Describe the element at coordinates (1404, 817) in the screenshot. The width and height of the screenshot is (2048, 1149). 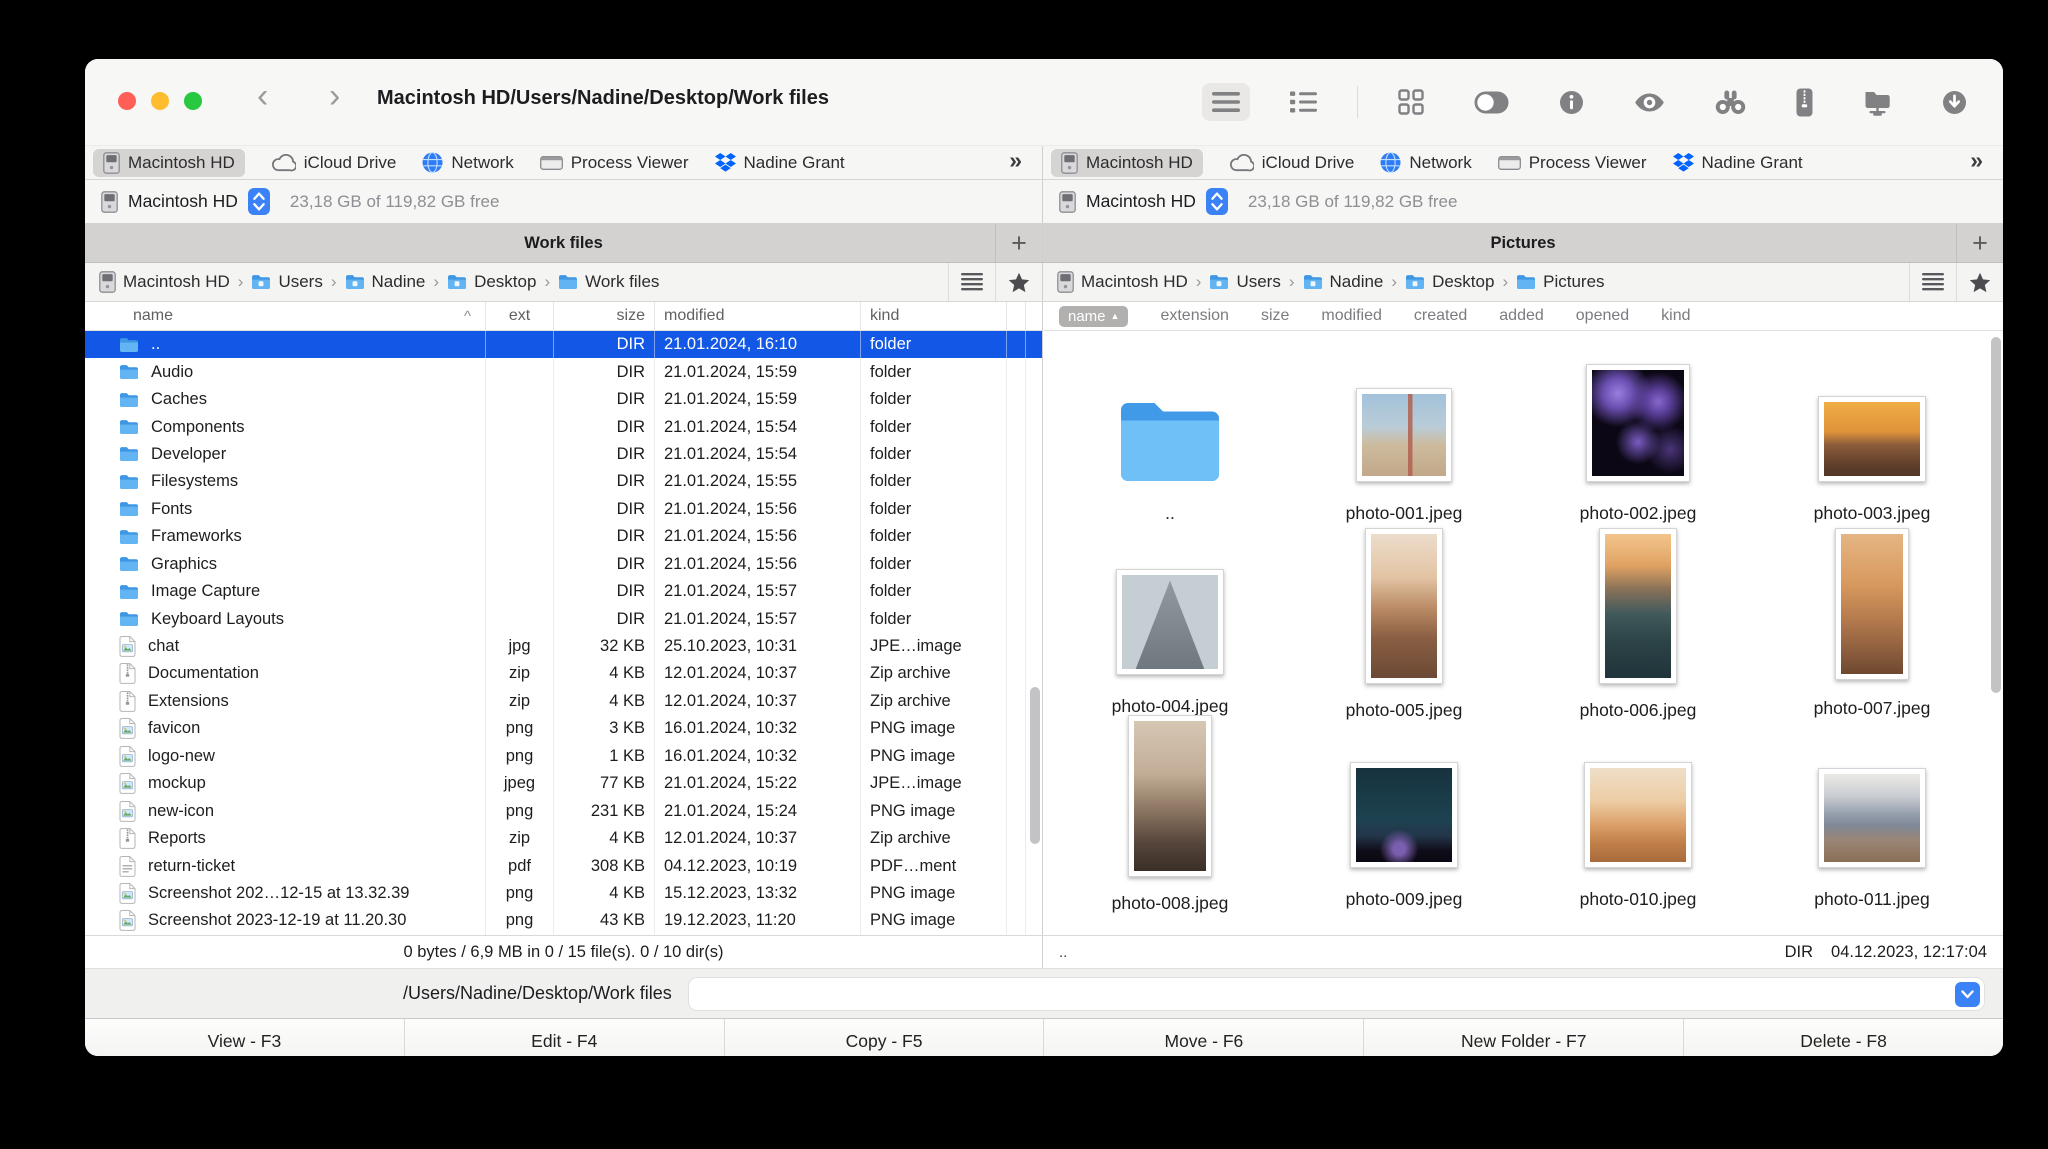
I see `grid-item-photo-009-jpeg: photo-009.jpeg` at that location.